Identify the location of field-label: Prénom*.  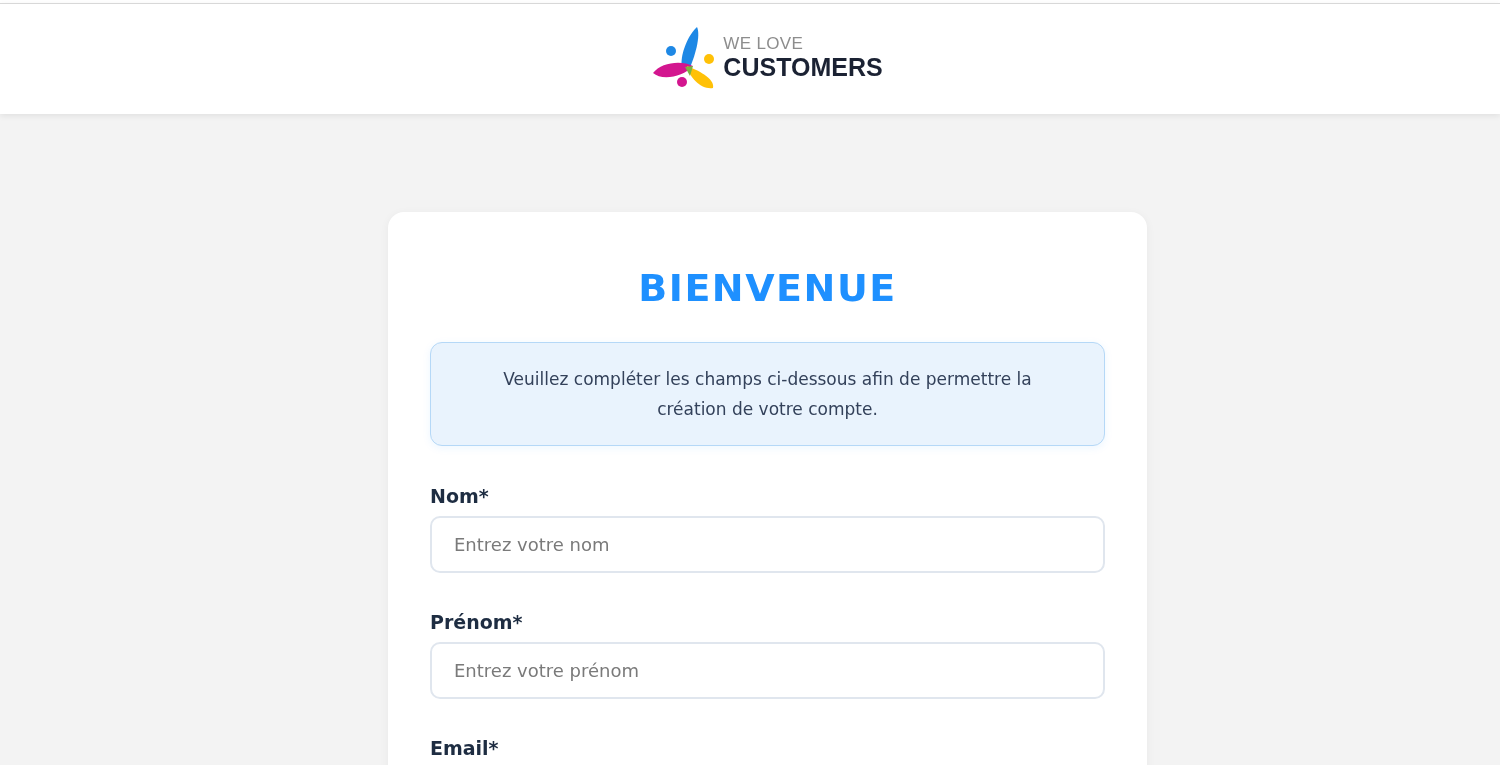
(477, 622).